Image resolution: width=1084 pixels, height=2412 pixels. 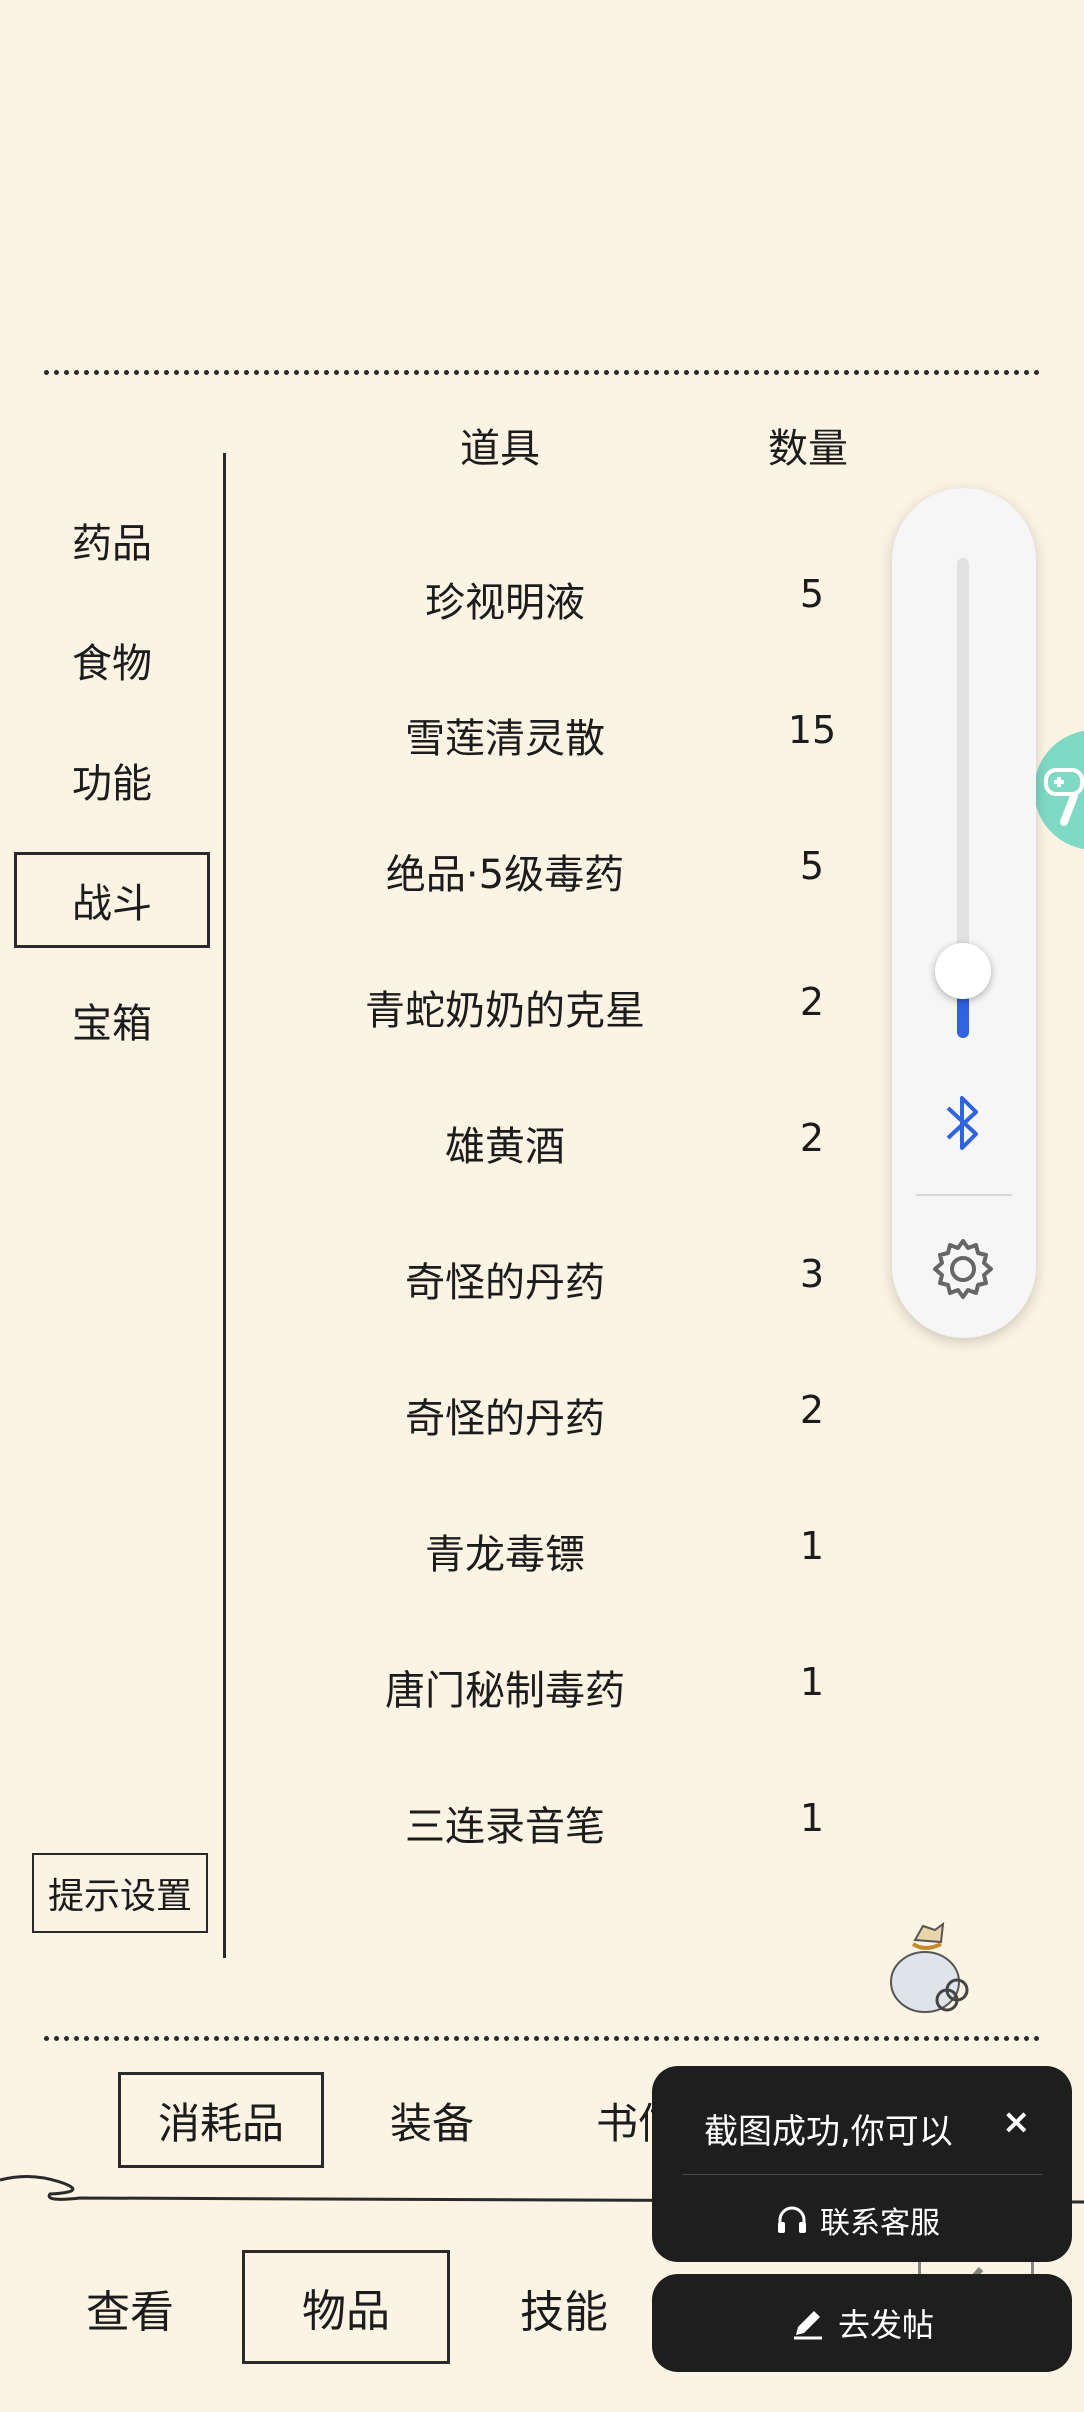 I want to click on contact-support-button: 联系客服, so click(x=857, y=2220).